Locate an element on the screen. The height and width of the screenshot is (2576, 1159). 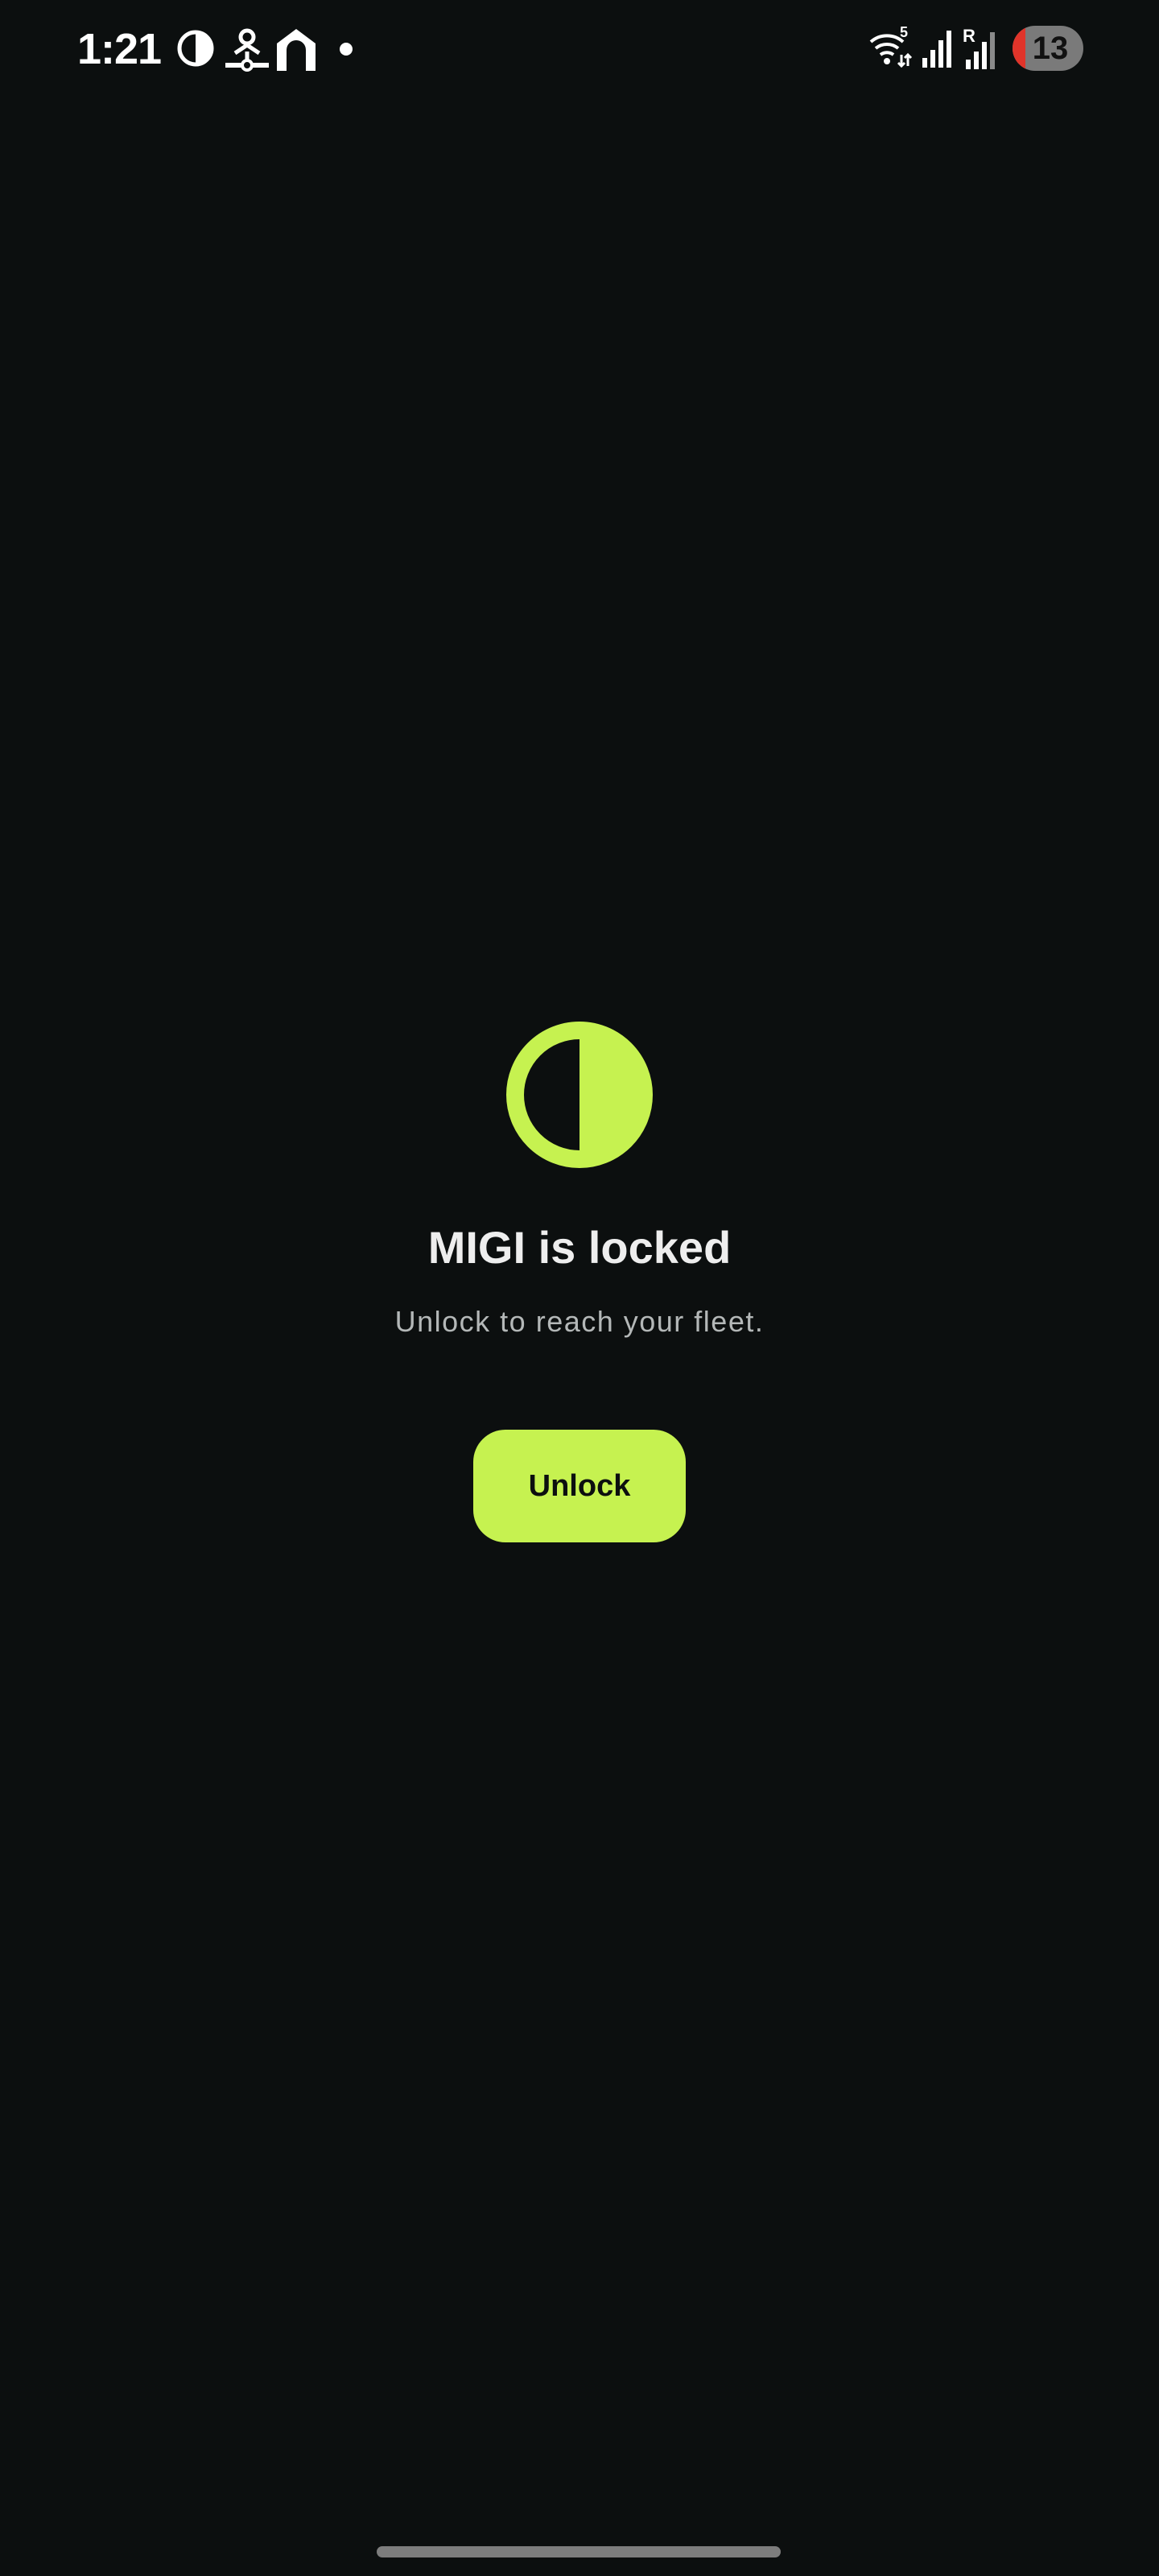
notification-dot-icon is located at coordinates (346, 49).